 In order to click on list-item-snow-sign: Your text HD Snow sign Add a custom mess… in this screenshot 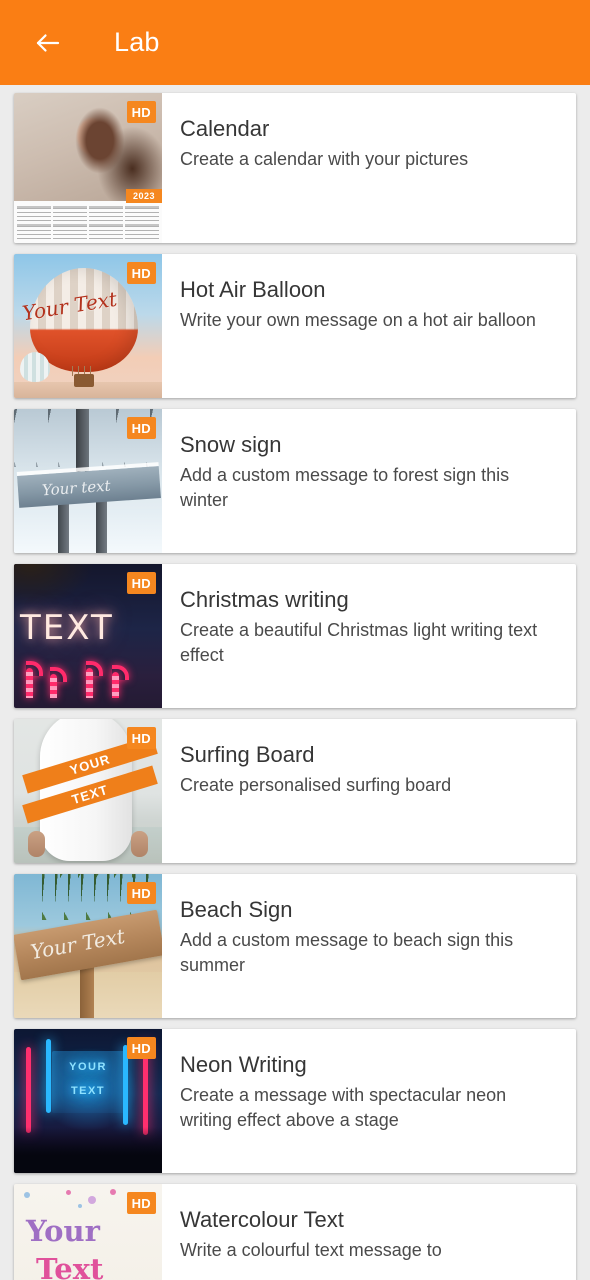, I will do `click(295, 481)`.